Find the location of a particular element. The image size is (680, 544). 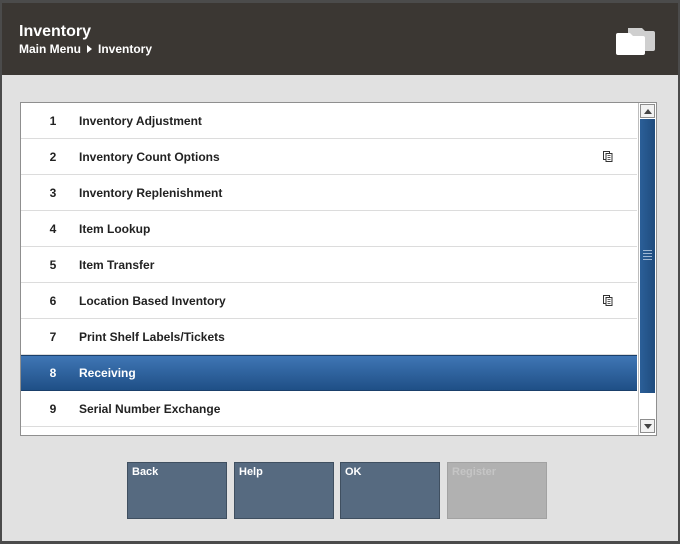

menu-item-3: 3 Inventory Replenishment is located at coordinates (329, 193).